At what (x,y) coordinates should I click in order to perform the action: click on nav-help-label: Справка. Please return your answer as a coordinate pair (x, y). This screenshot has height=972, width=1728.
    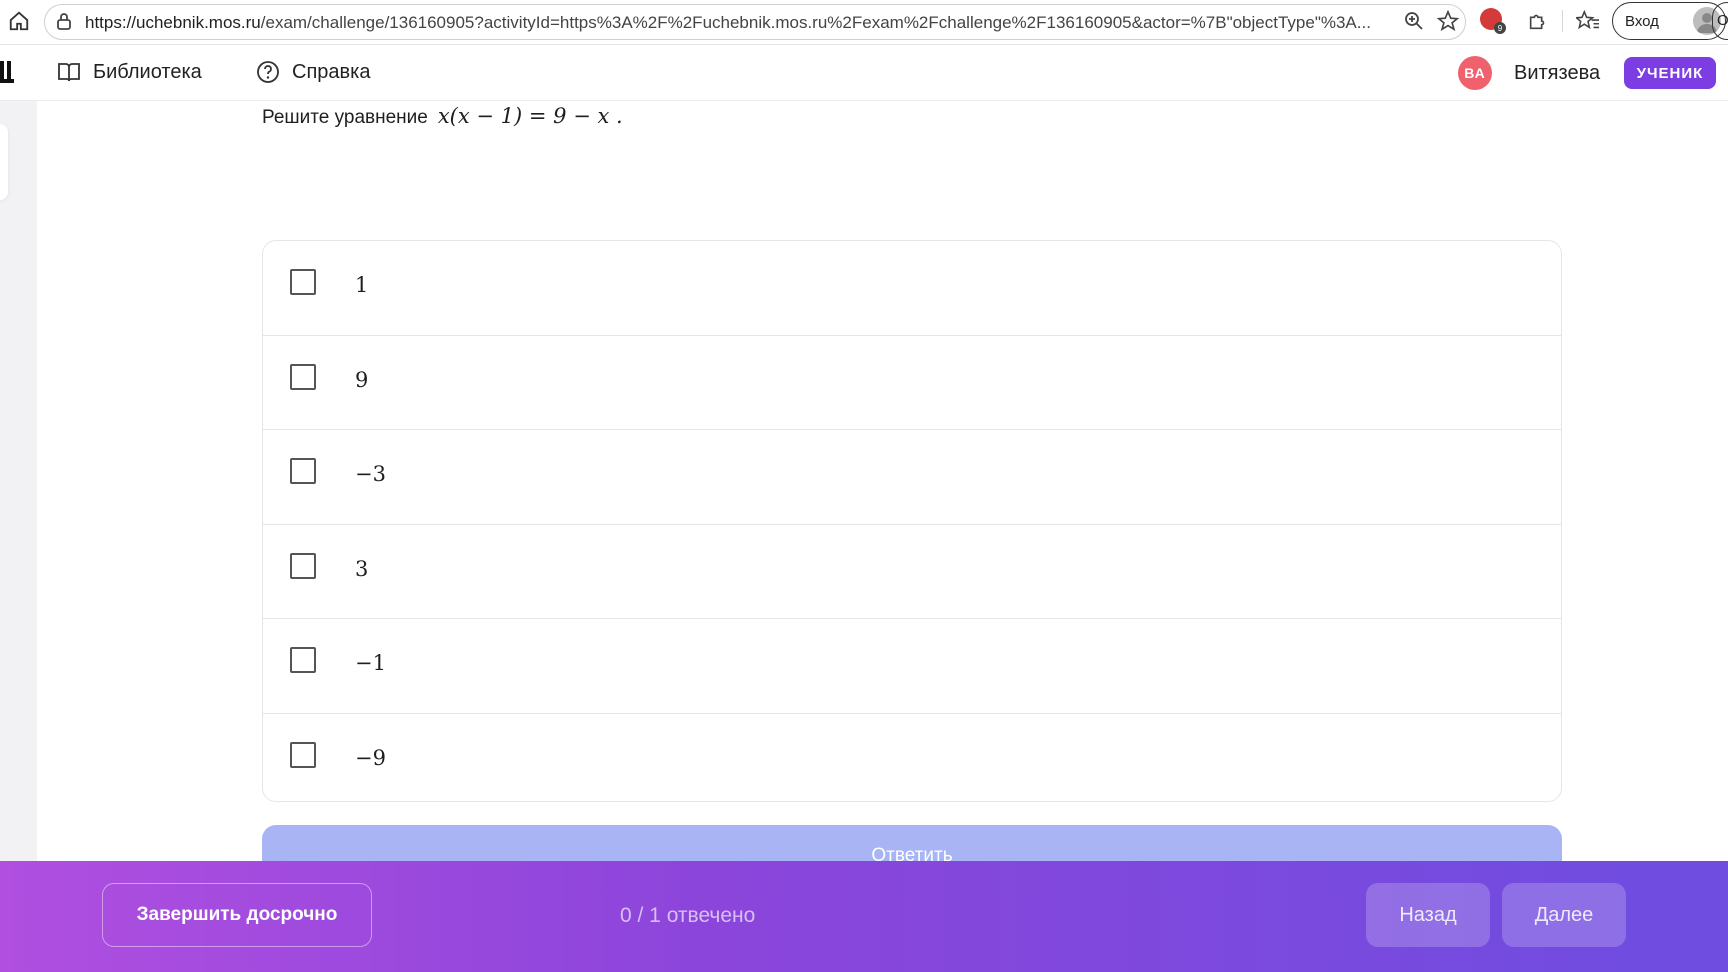
    Looking at the image, I should click on (331, 71).